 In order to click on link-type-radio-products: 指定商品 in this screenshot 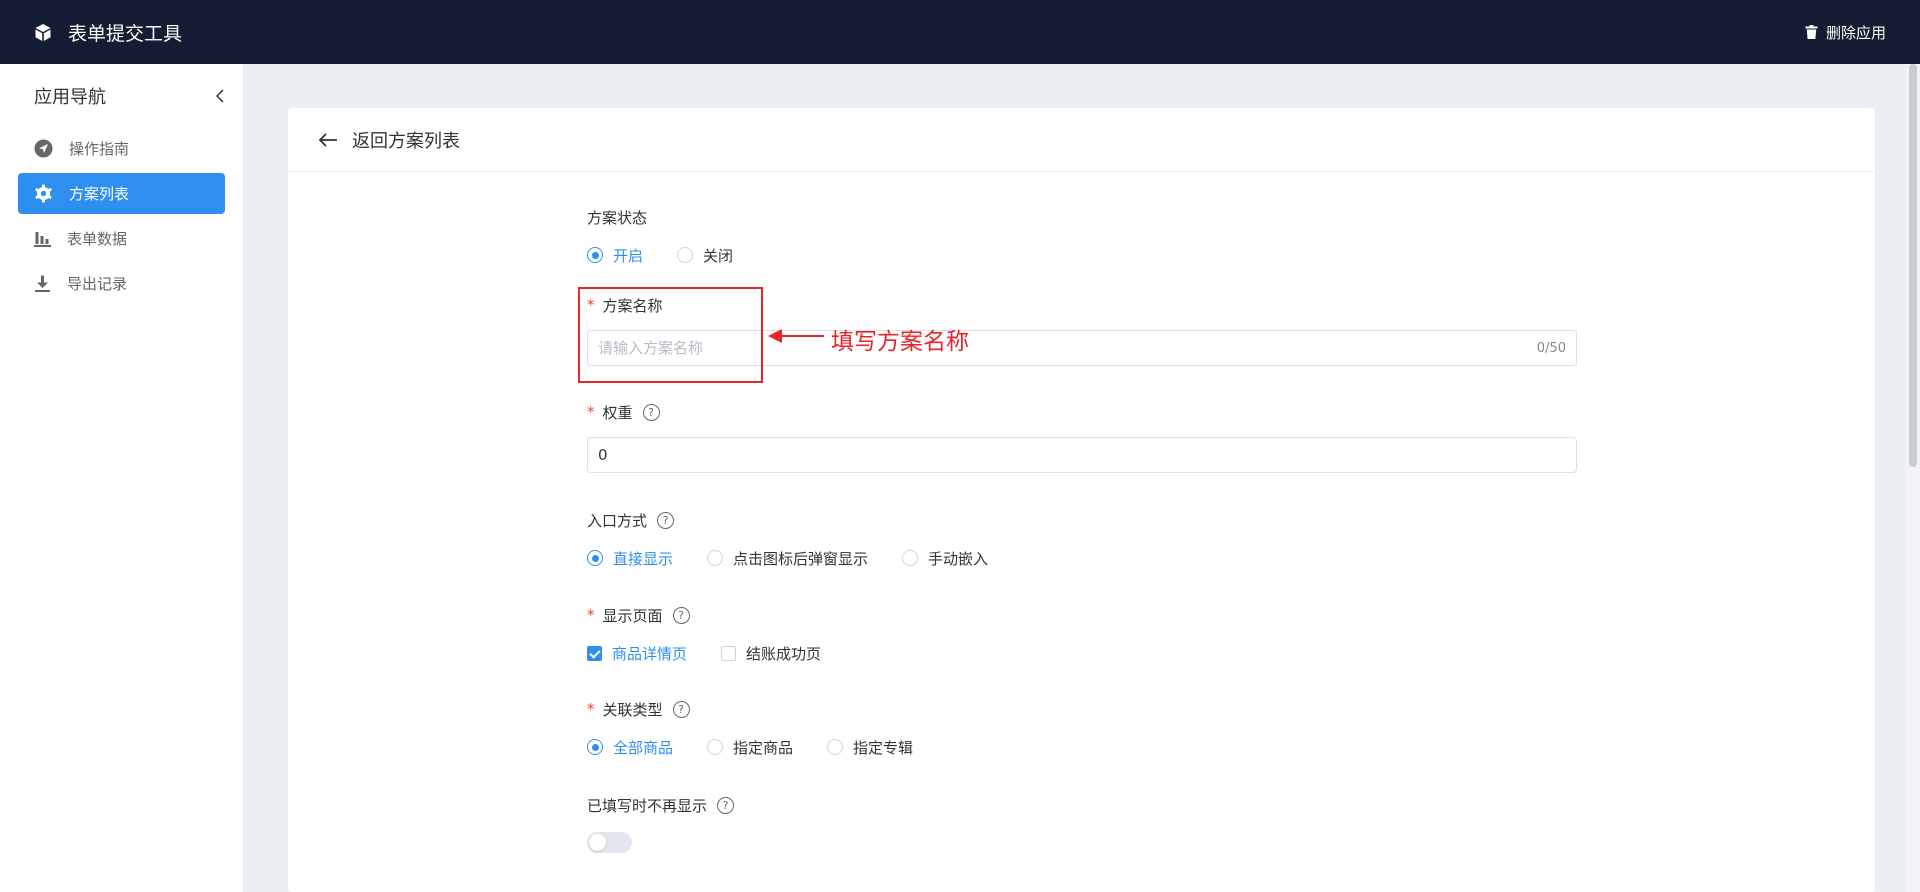, I will do `click(750, 747)`.